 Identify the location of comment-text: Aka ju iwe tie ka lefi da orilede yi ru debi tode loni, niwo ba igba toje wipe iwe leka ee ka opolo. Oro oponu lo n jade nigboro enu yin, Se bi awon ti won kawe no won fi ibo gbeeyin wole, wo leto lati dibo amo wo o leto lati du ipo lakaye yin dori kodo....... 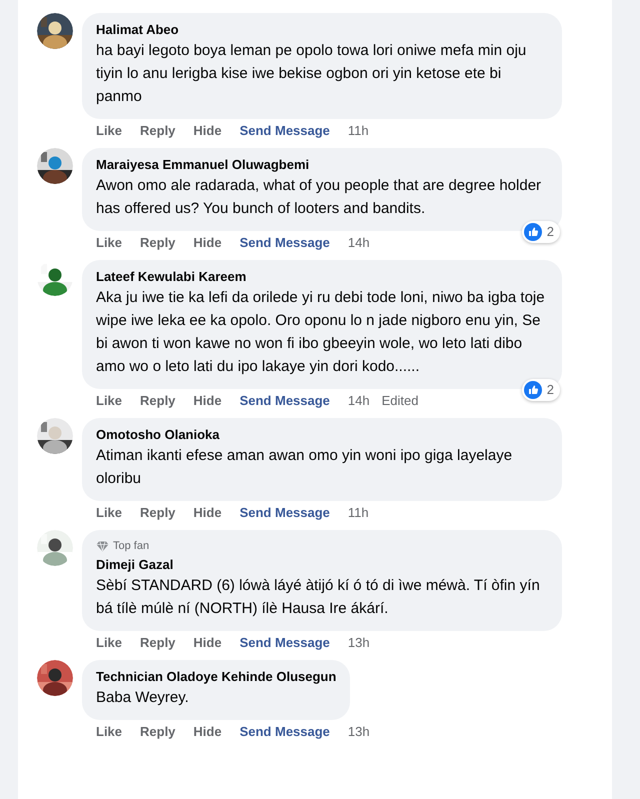
(321, 332).